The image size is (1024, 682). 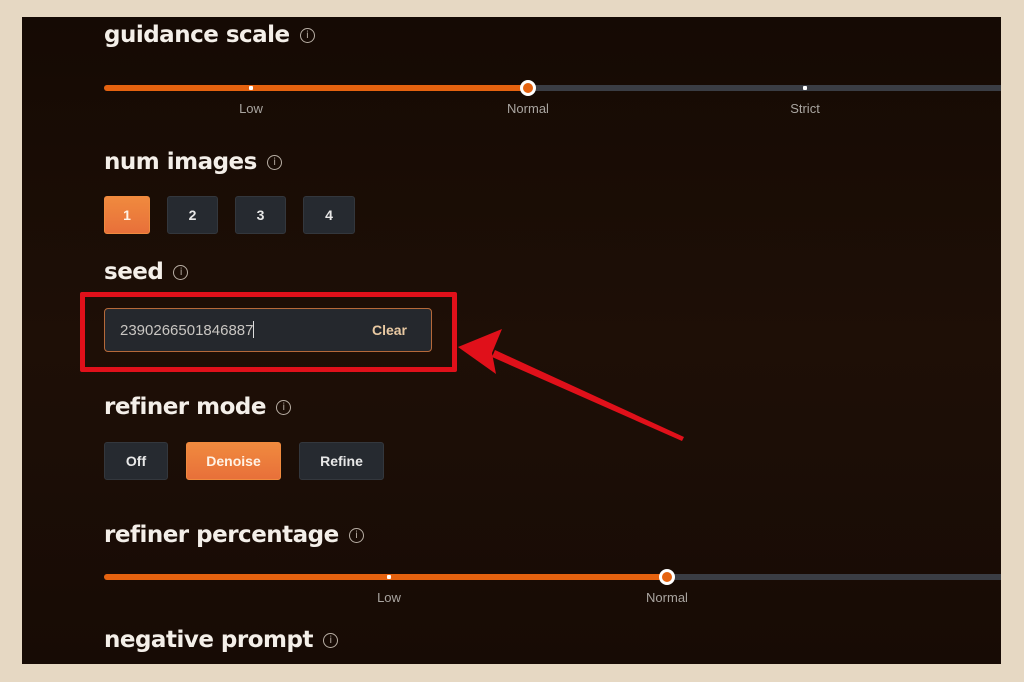 I want to click on slider-fill, so click(x=385, y=577).